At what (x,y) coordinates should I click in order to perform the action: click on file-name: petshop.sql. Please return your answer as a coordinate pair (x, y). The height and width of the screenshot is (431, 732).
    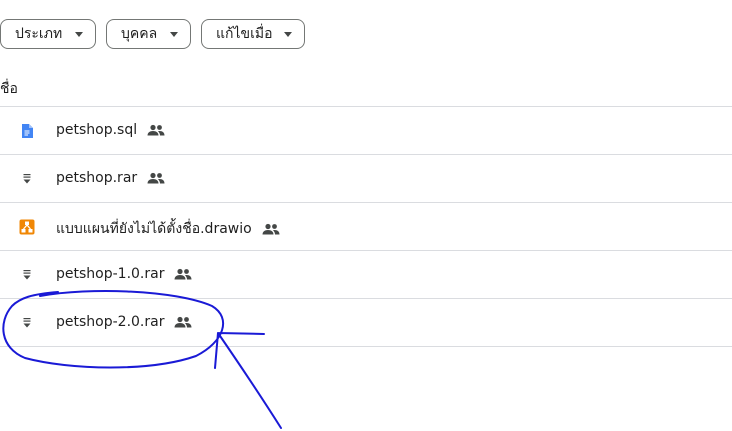
    Looking at the image, I should click on (97, 130).